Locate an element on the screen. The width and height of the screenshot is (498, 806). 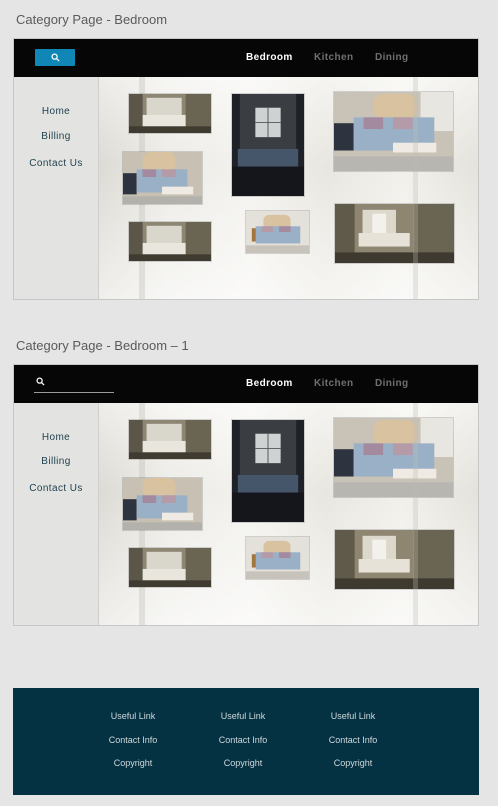
artboard-title-1: Category Page - Bedroom is located at coordinates (92, 19).